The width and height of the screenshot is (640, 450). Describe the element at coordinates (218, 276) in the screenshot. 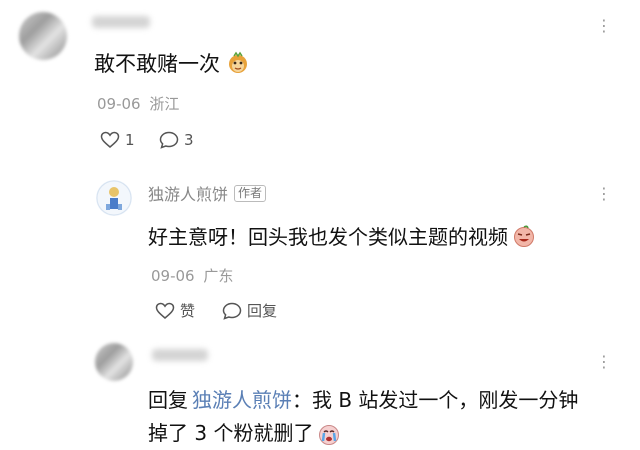

I see `comment-location: 广东` at that location.